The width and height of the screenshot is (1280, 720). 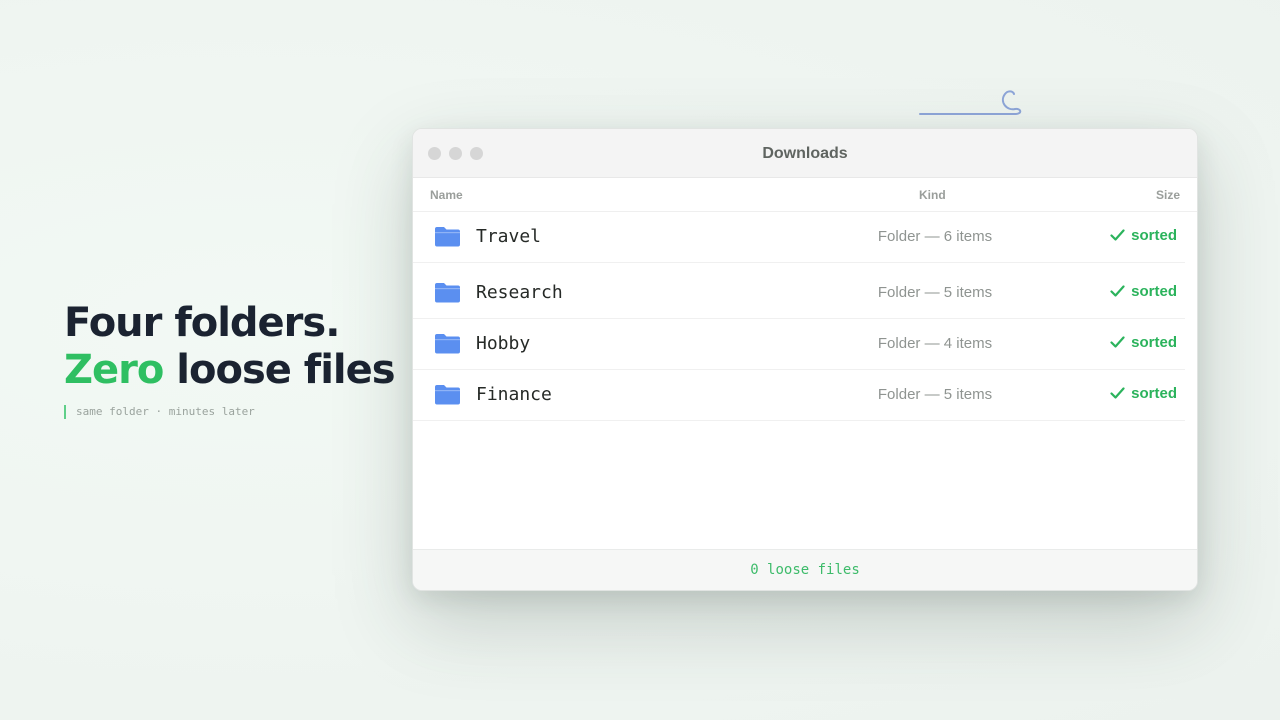 I want to click on file-row-hobby: Hobby Folder — 4 items sorted, so click(x=799, y=344).